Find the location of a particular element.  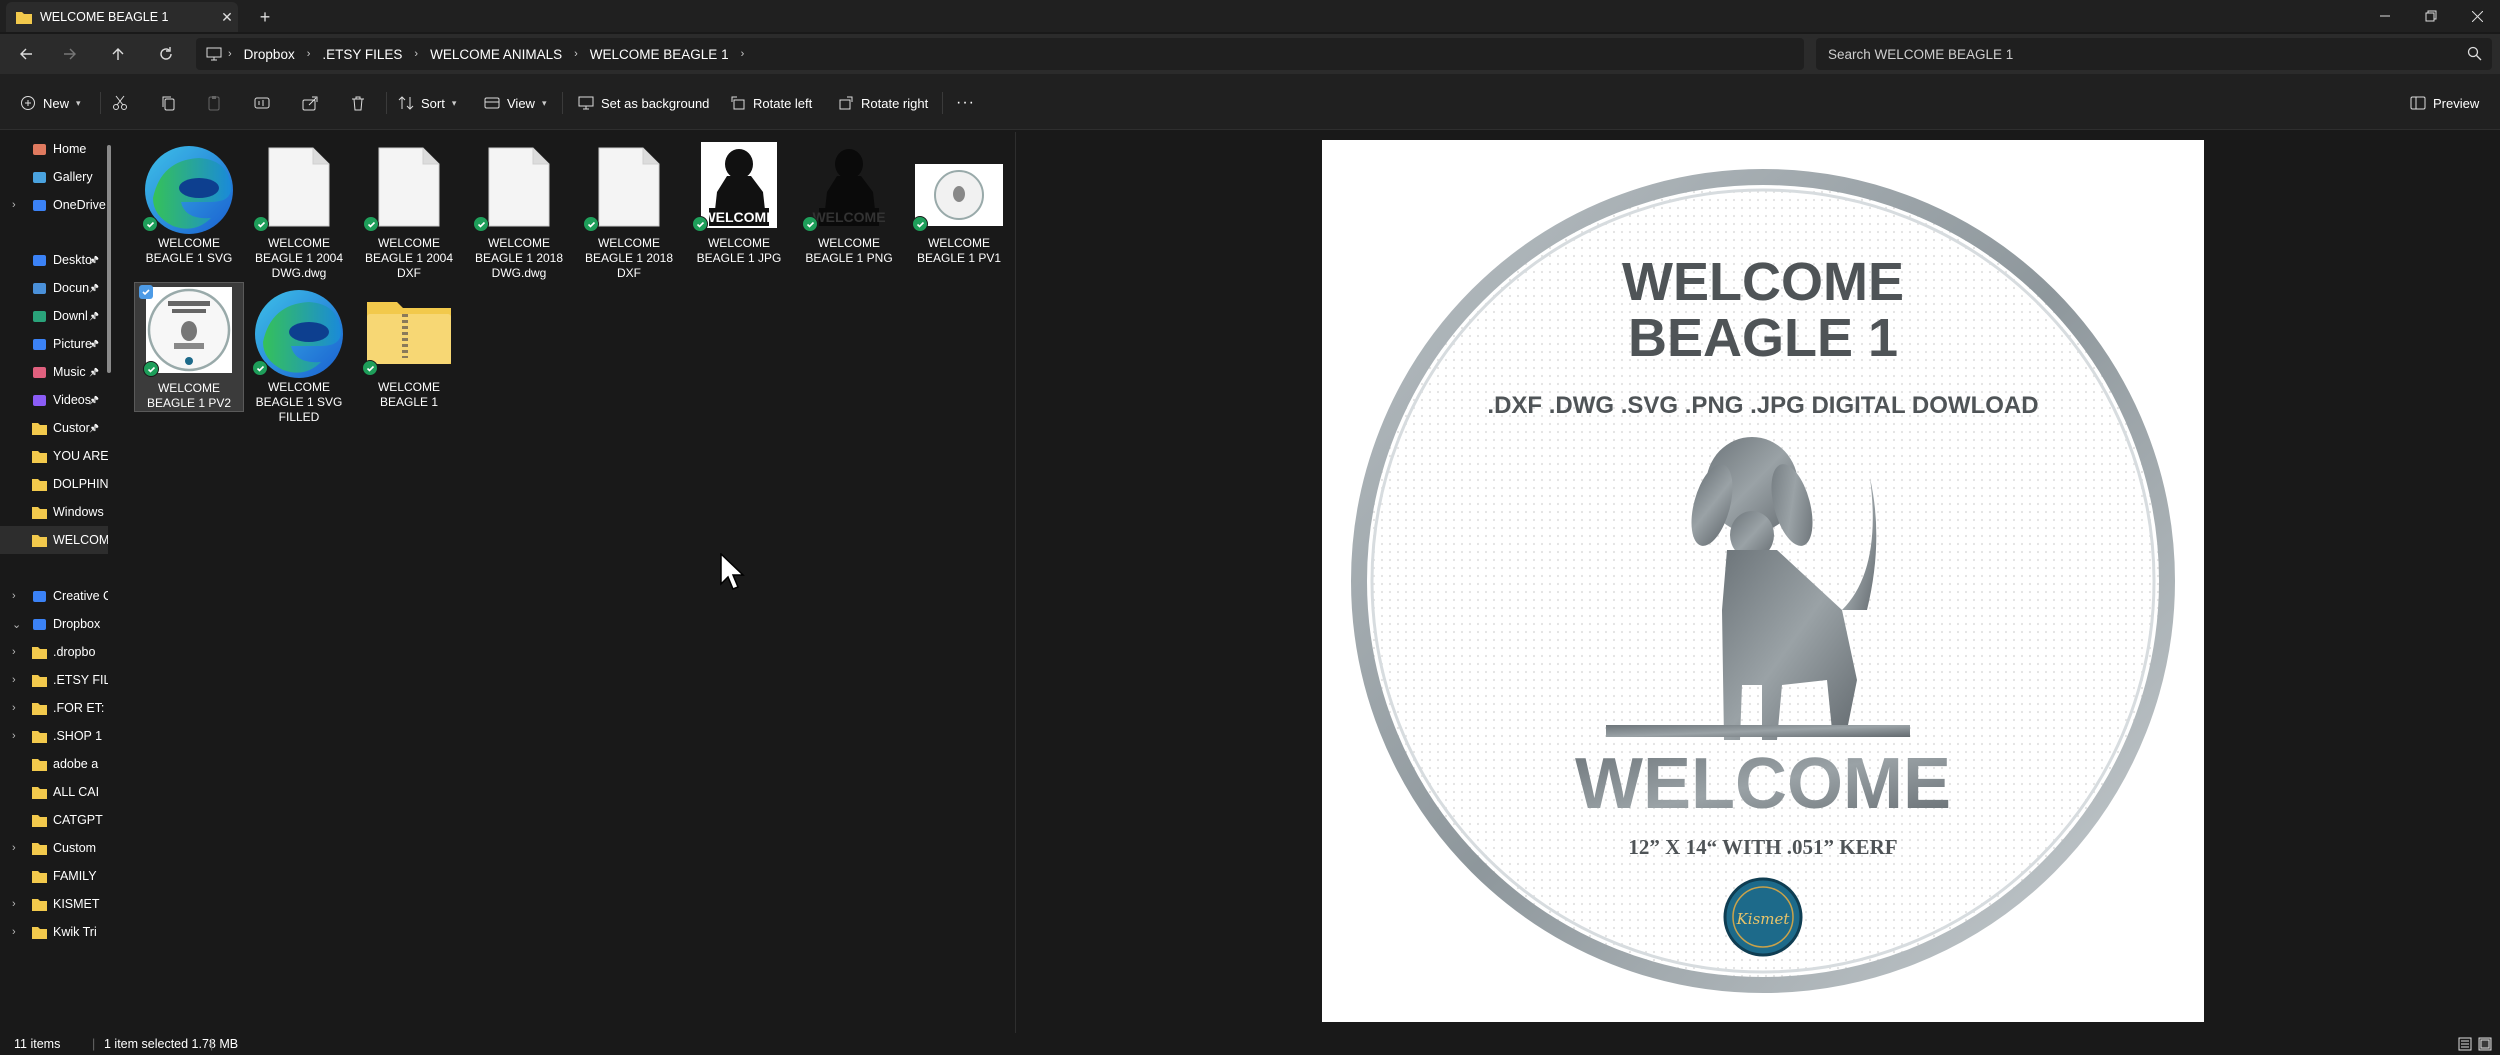

sidebar-item: ALL CAI is located at coordinates (54, 792).